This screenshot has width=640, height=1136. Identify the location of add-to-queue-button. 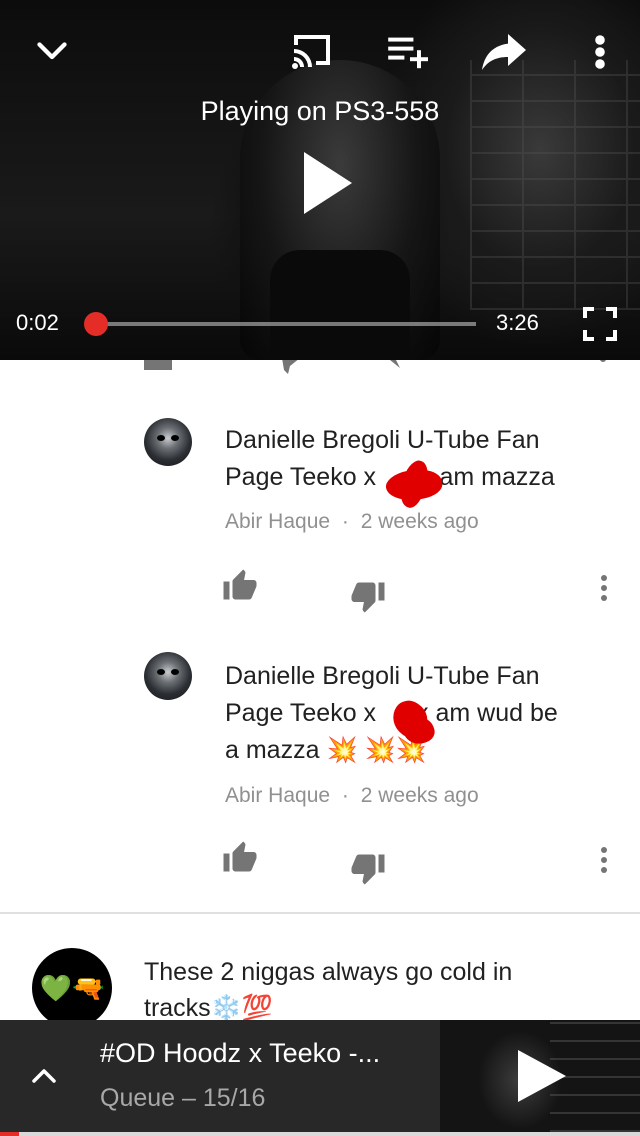
(408, 52).